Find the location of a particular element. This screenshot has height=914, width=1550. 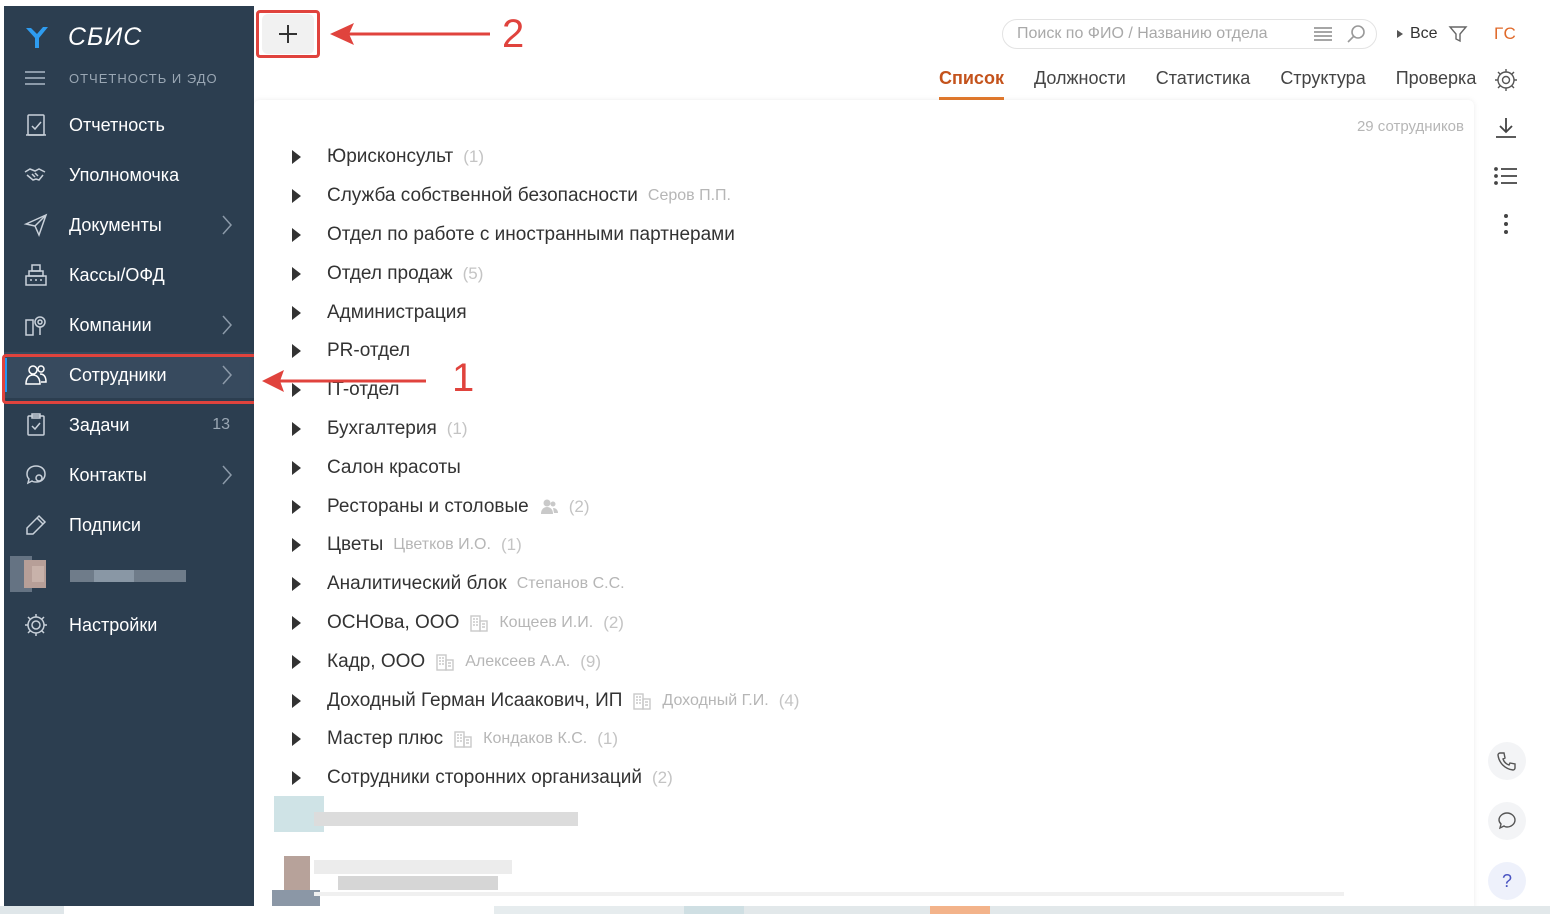

chat-bubble-icon is located at coordinates (1507, 821).